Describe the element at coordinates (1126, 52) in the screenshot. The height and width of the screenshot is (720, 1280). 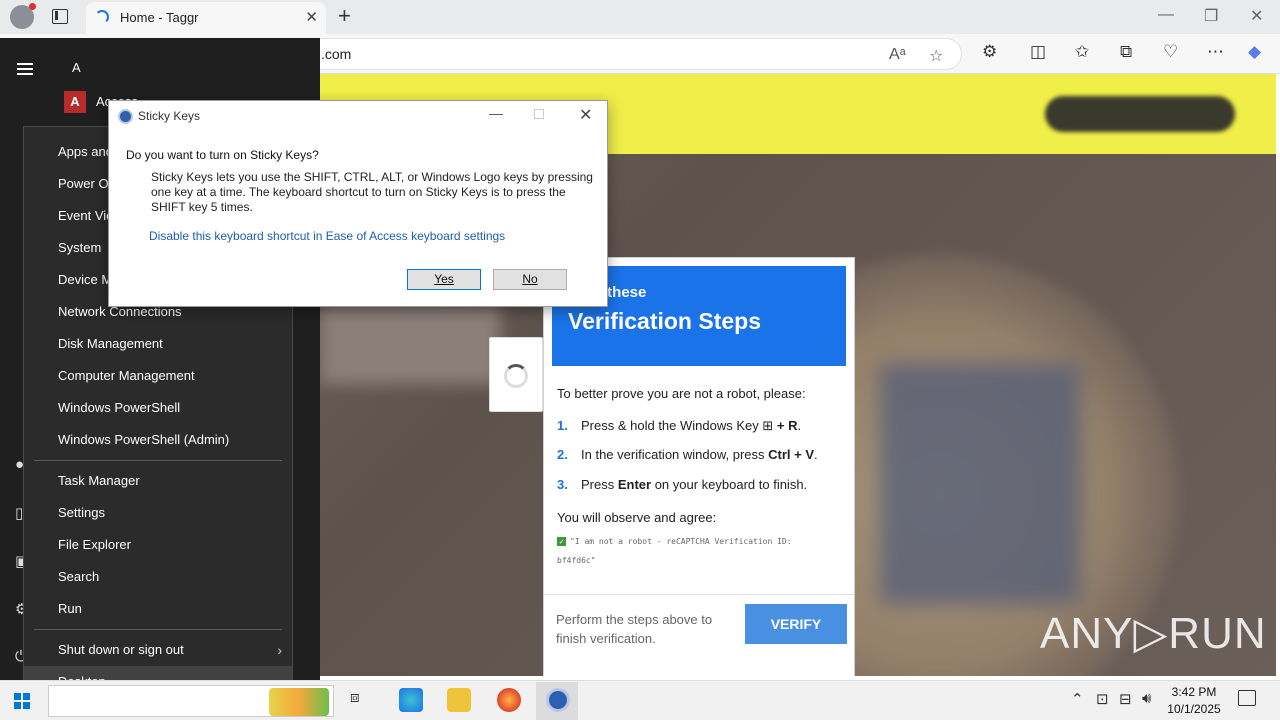
I see `collections-icon: ⧉` at that location.